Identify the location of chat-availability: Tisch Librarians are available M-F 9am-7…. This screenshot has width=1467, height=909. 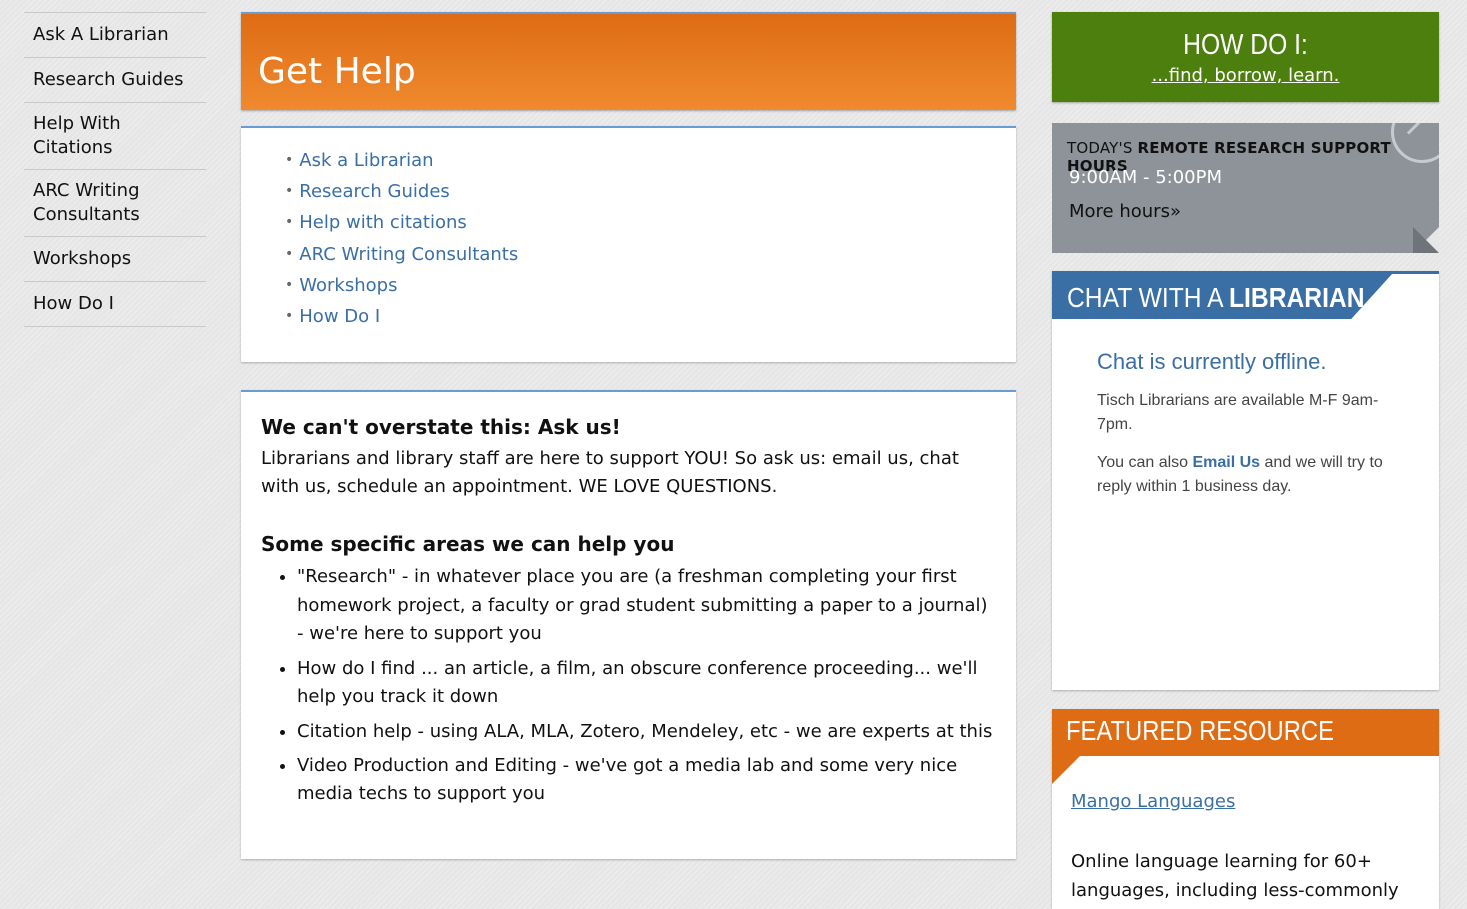
(1238, 412).